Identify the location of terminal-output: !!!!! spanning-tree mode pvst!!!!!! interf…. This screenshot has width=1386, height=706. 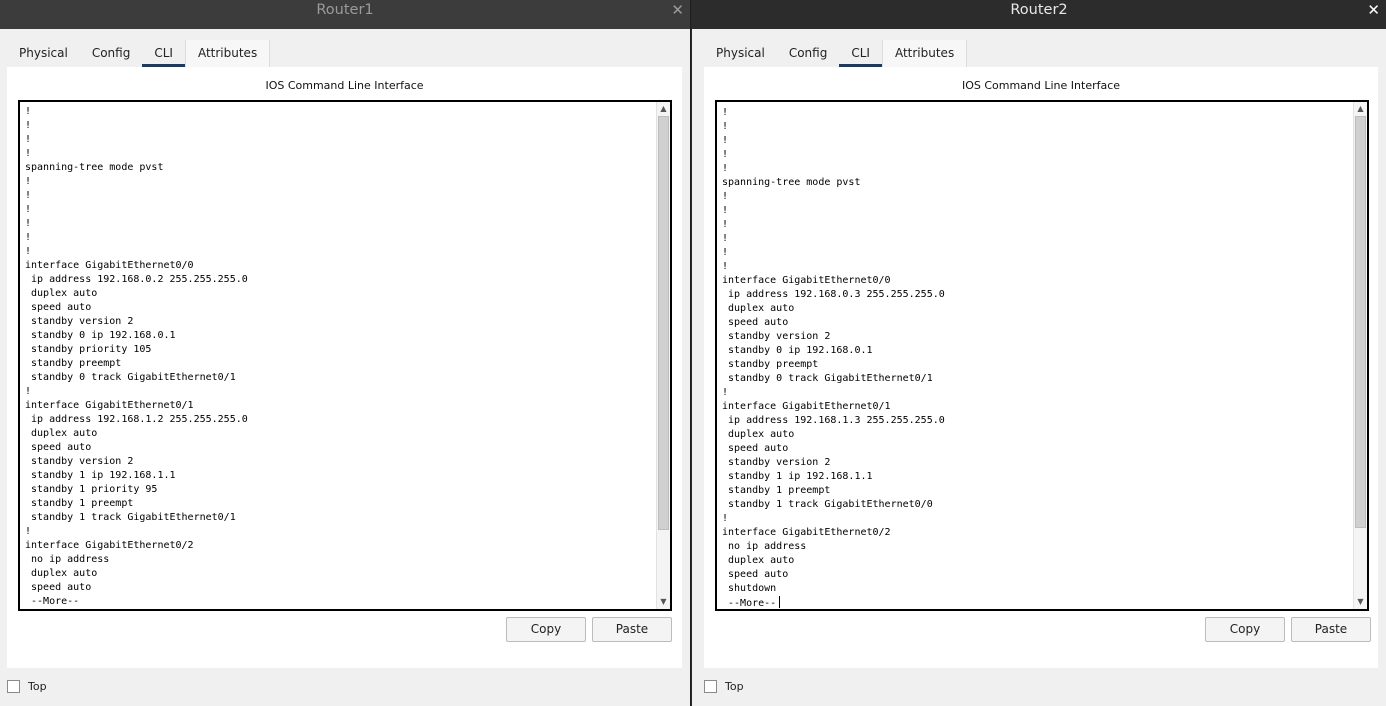
(833, 357).